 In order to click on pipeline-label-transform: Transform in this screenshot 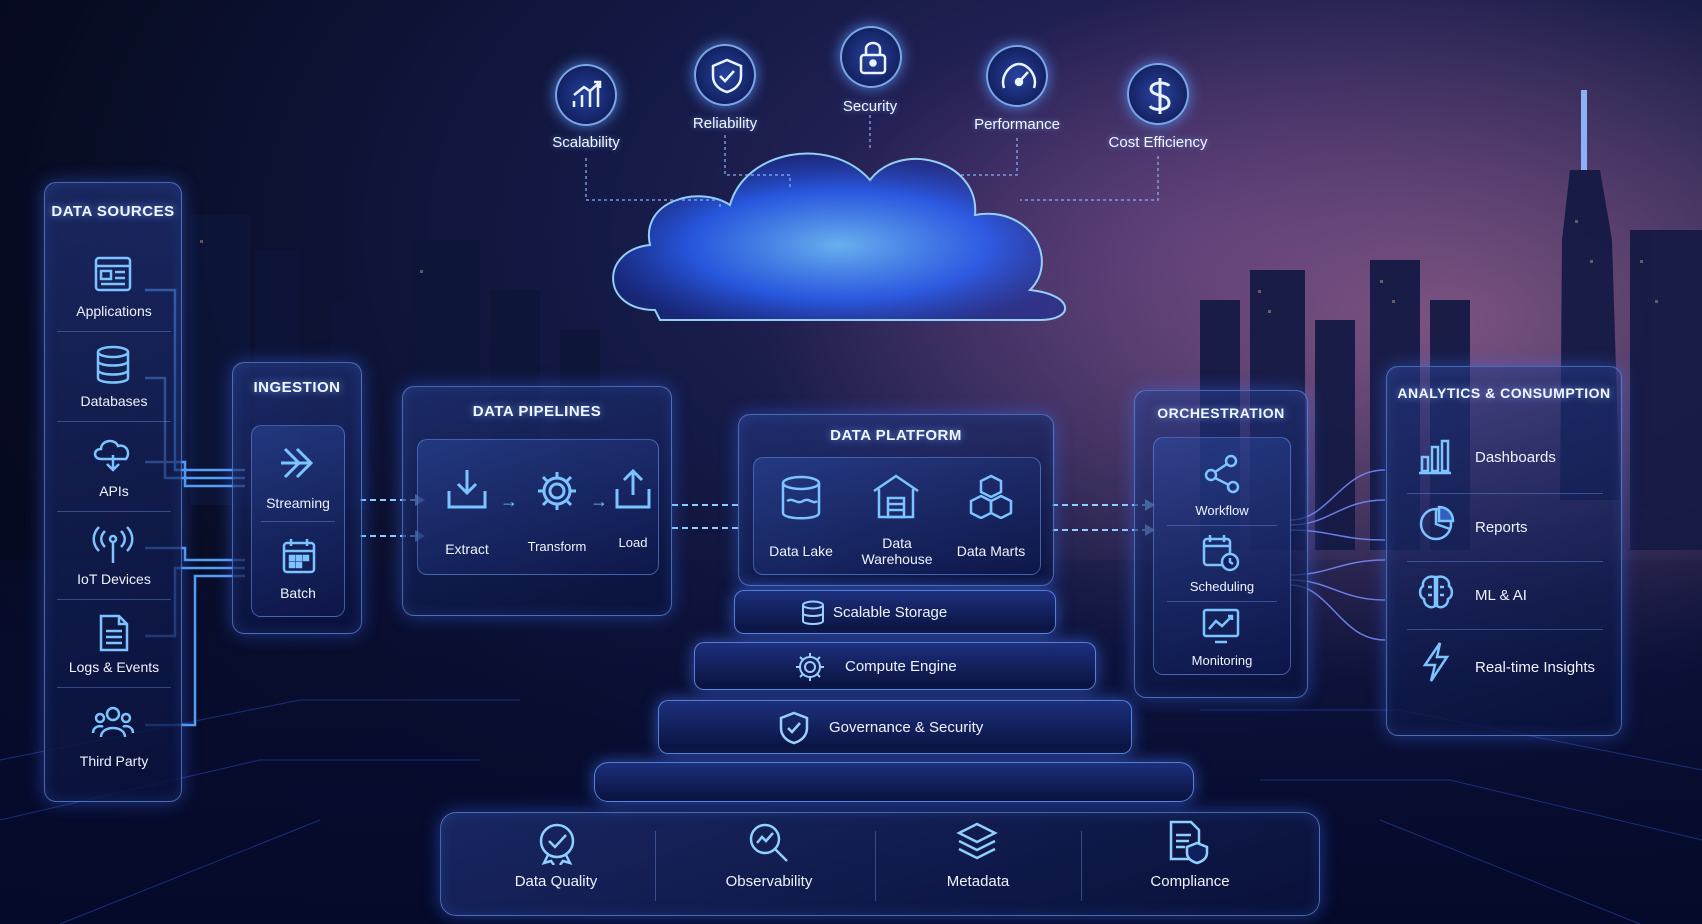, I will do `click(557, 546)`.